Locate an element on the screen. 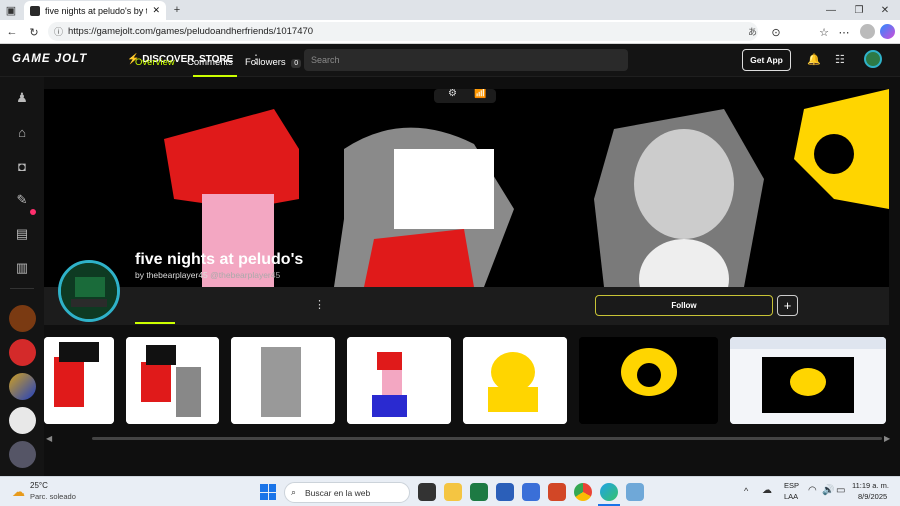  show-hidden-icons: ^ is located at coordinates (746, 491).